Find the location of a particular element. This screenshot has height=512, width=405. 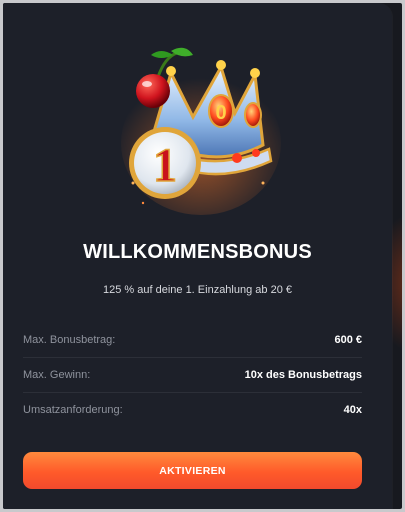

activate-button: AKTIVIEREN is located at coordinates (192, 470).